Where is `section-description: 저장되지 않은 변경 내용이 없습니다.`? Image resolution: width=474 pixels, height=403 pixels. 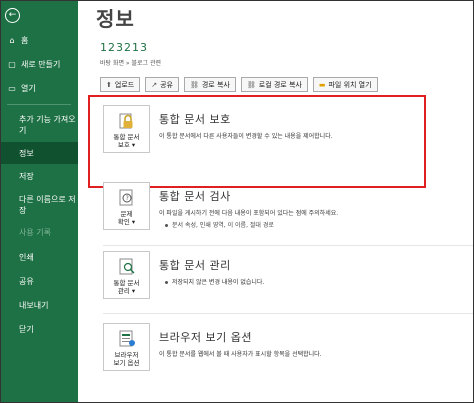
section-description: 저장되지 않은 변경 내용이 없습니다. is located at coordinates (214, 281).